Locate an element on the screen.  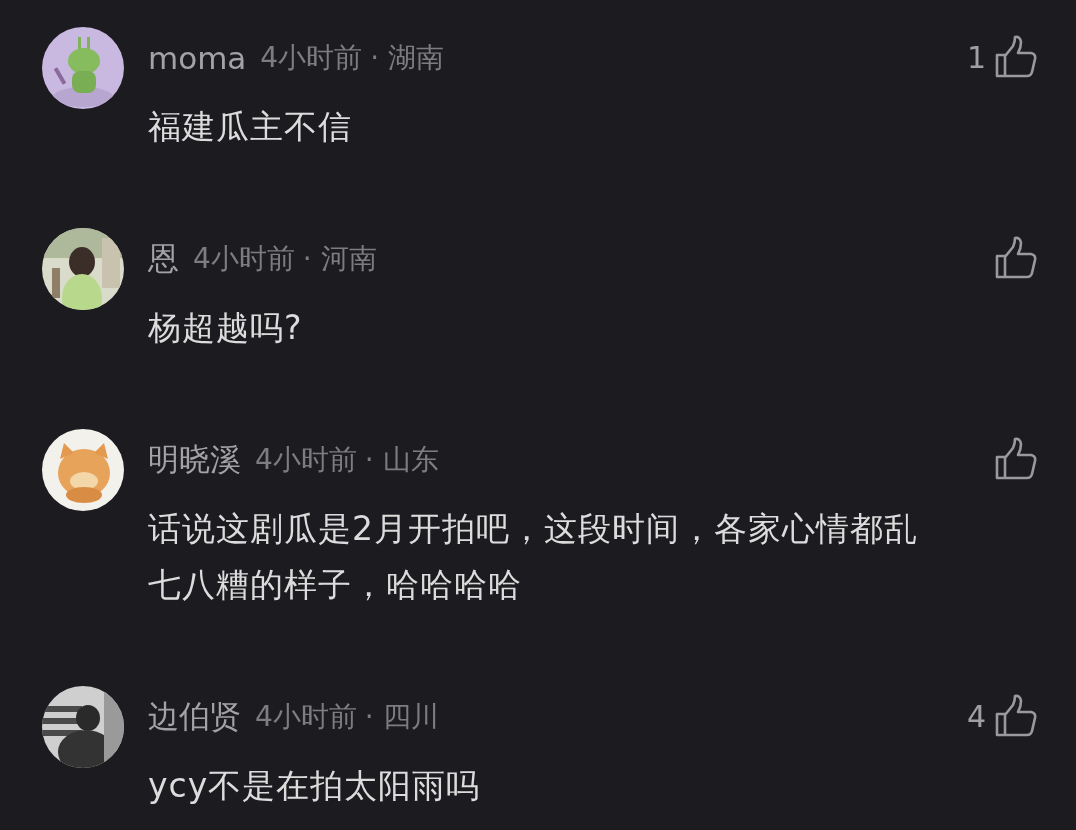
comment-text: 杨超越吗? is located at coordinates (226, 328).